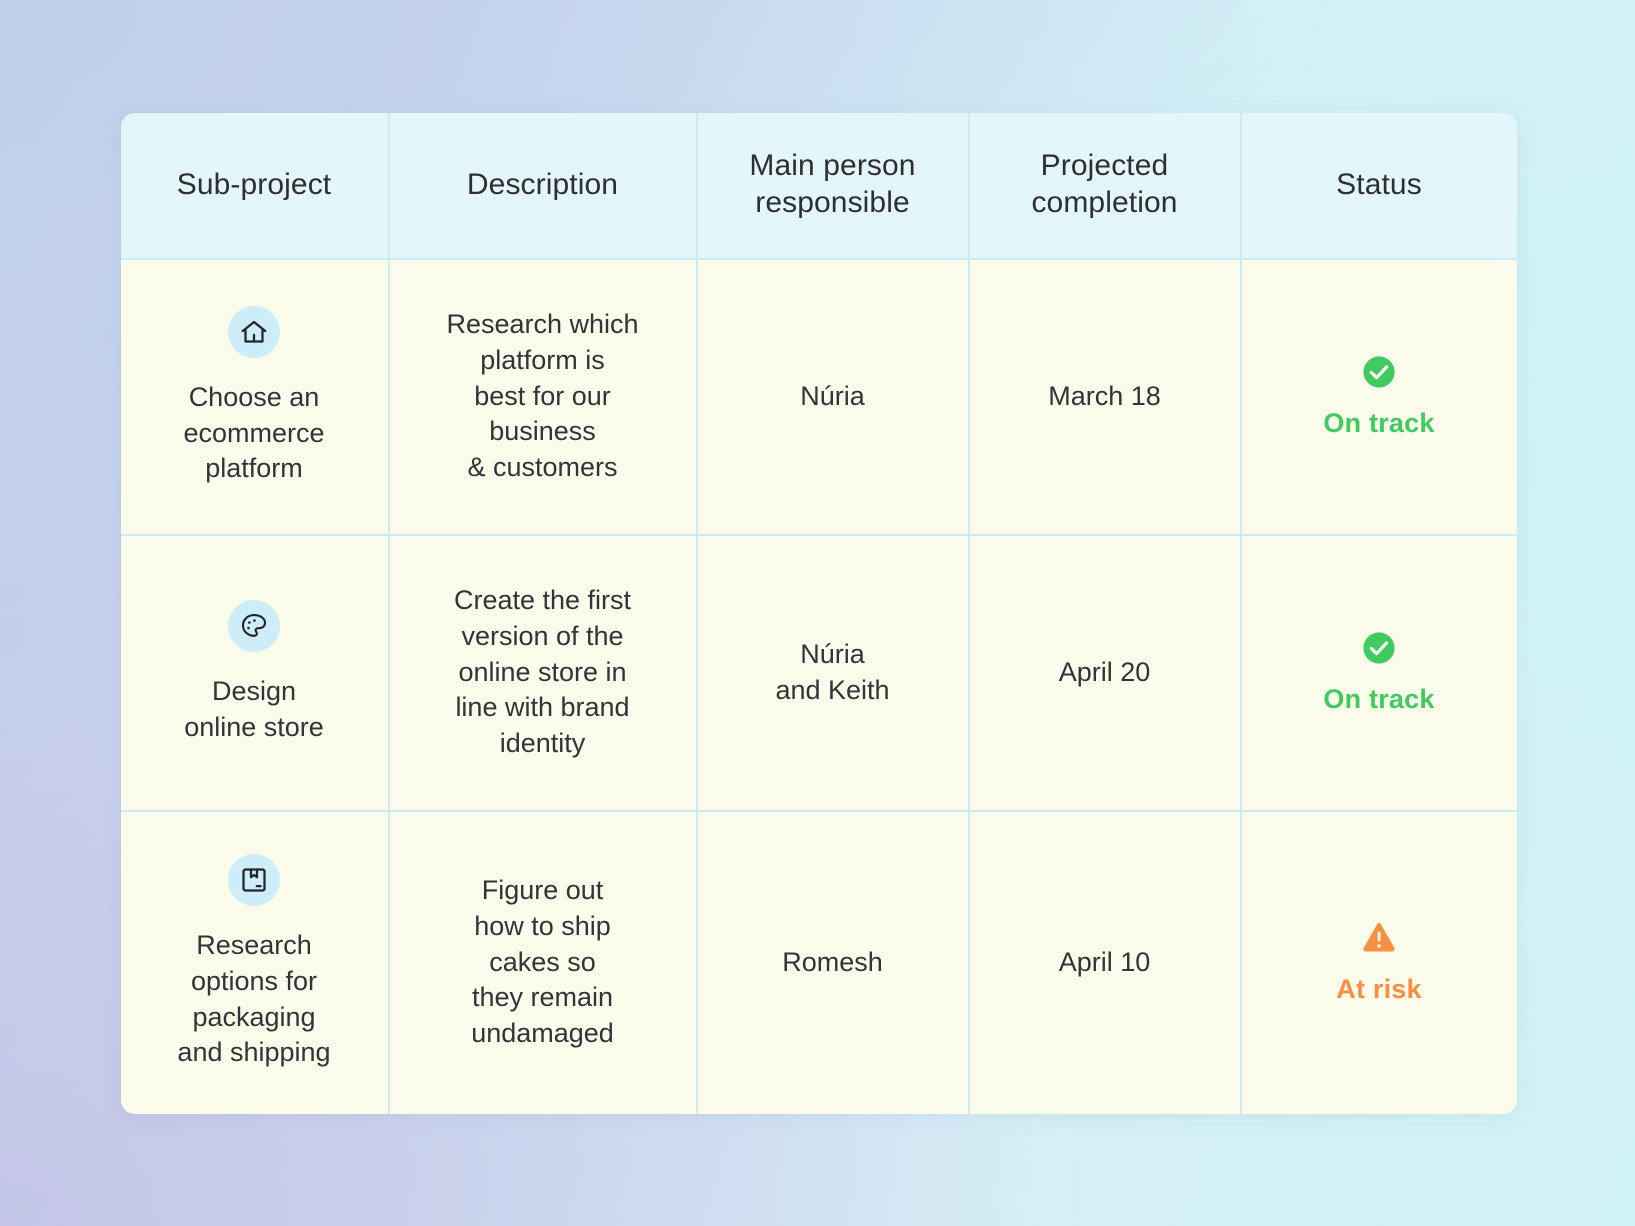  I want to click on description-line: identity, so click(542, 743).